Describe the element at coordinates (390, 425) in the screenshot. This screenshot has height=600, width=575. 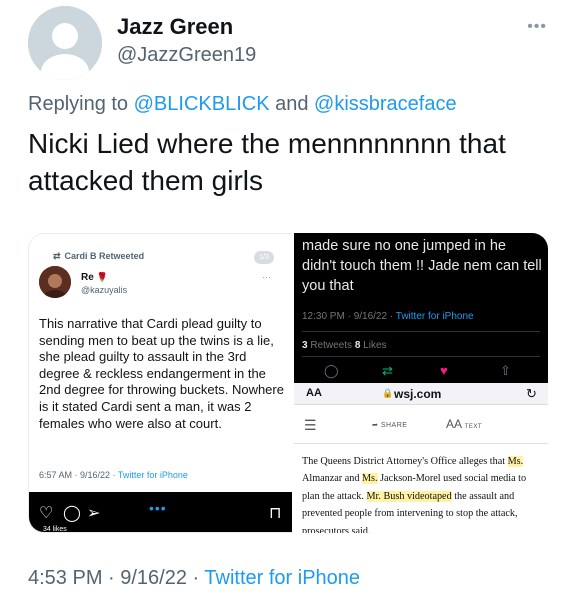
I see `share-label: ➦ SHARE` at that location.